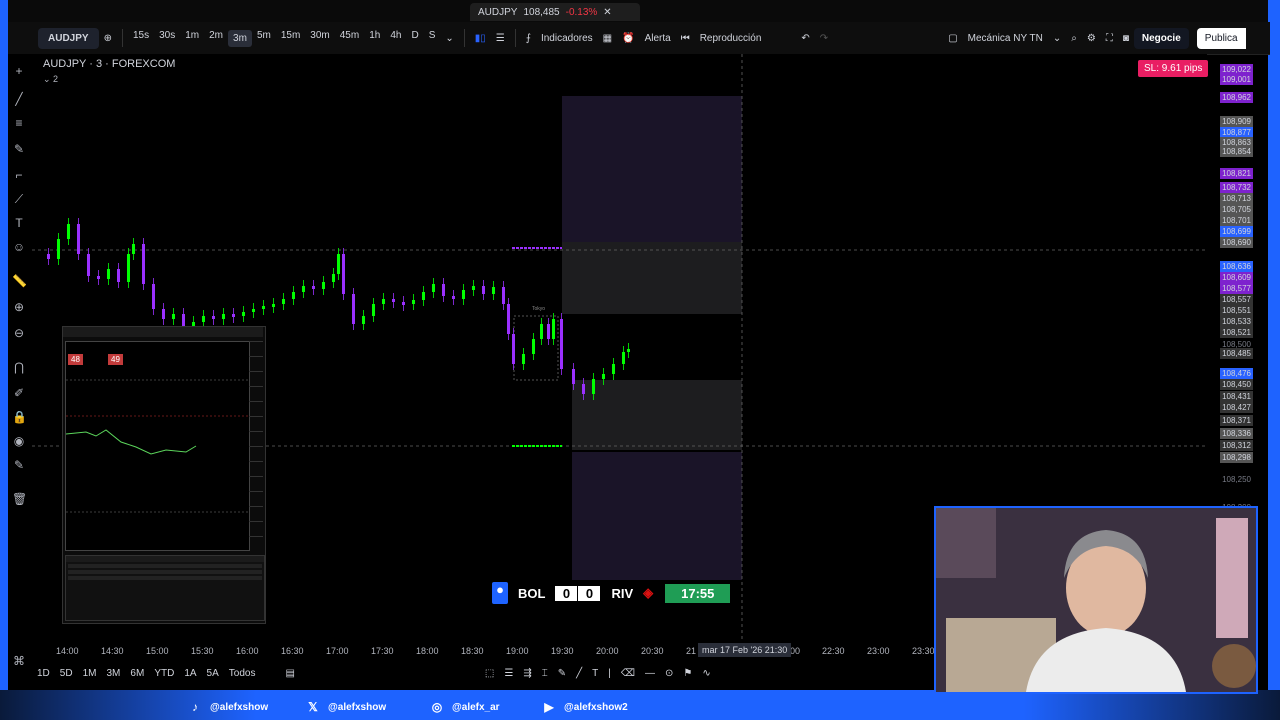 The width and height of the screenshot is (1280, 720). What do you see at coordinates (545, 673) in the screenshot?
I see `measure-icon: ⌶` at bounding box center [545, 673].